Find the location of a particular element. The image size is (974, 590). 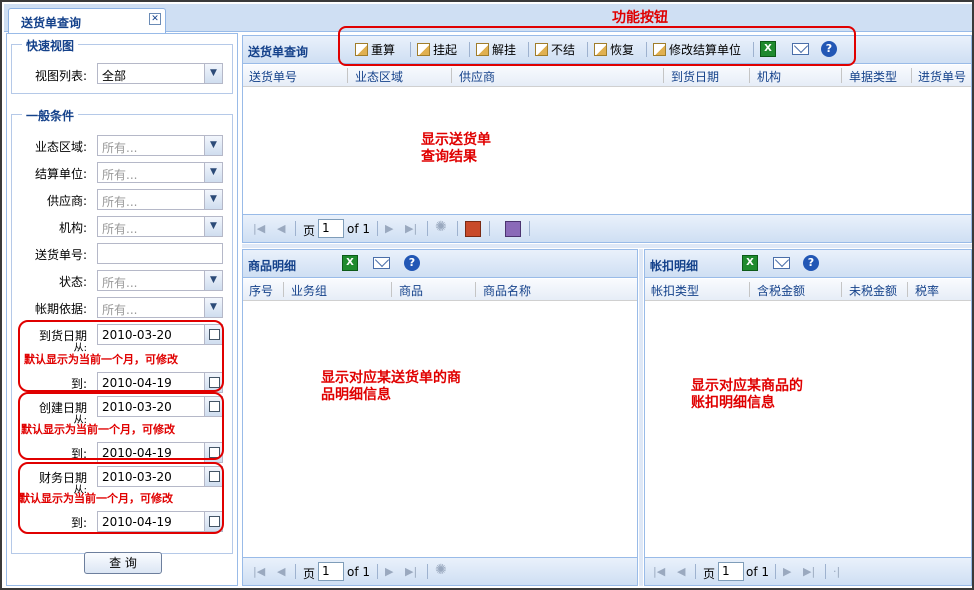

checklist-icon is located at coordinates (513, 229).